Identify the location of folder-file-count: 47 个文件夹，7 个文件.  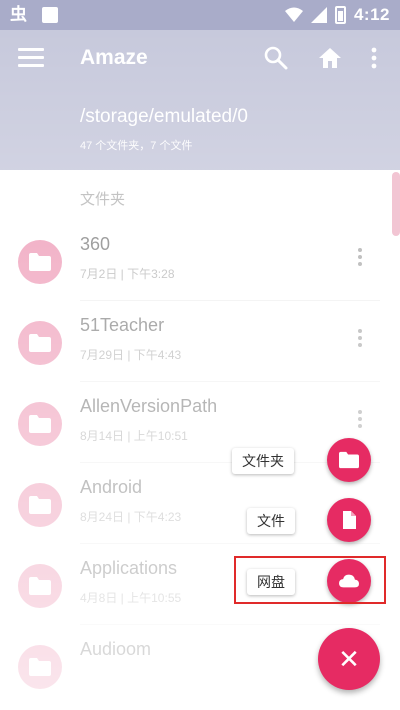
(136, 146).